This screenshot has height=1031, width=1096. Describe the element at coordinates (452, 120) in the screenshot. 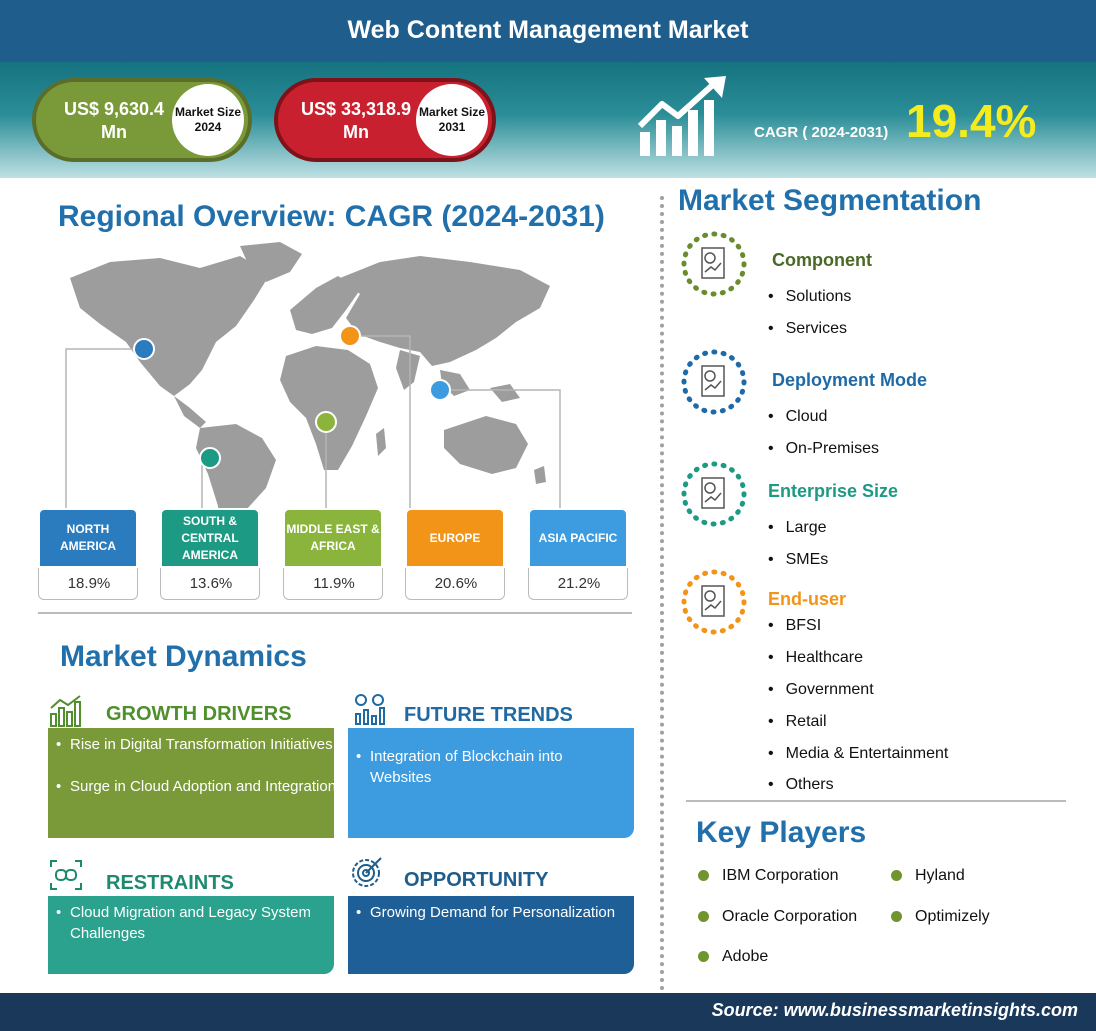

I see `market-size-2031-label: Market Size 2031` at that location.